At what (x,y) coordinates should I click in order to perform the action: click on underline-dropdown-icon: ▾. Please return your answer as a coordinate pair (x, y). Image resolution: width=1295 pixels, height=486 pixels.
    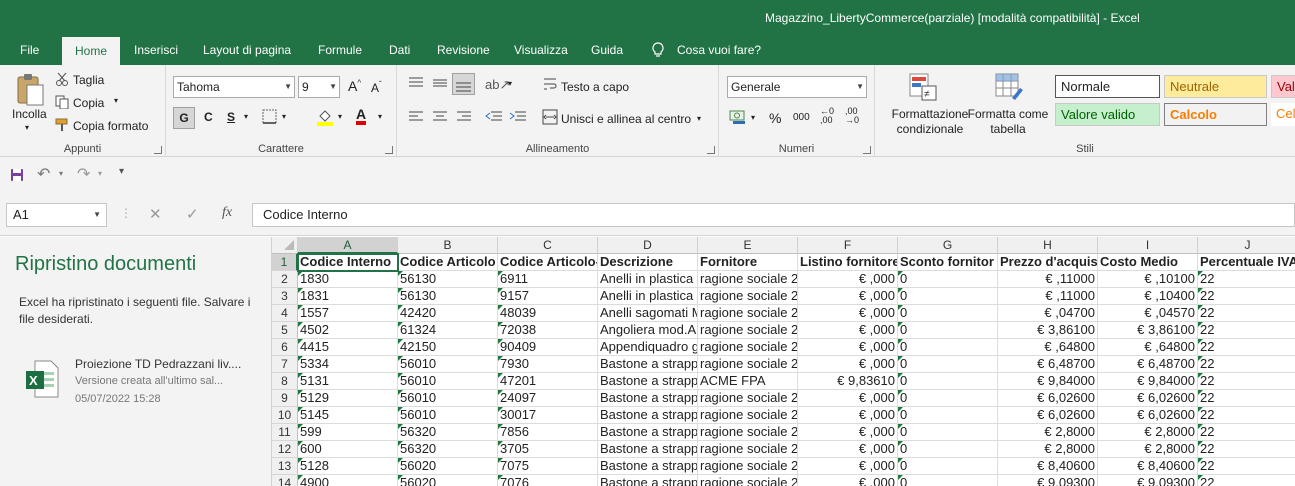
    Looking at the image, I should click on (246, 116).